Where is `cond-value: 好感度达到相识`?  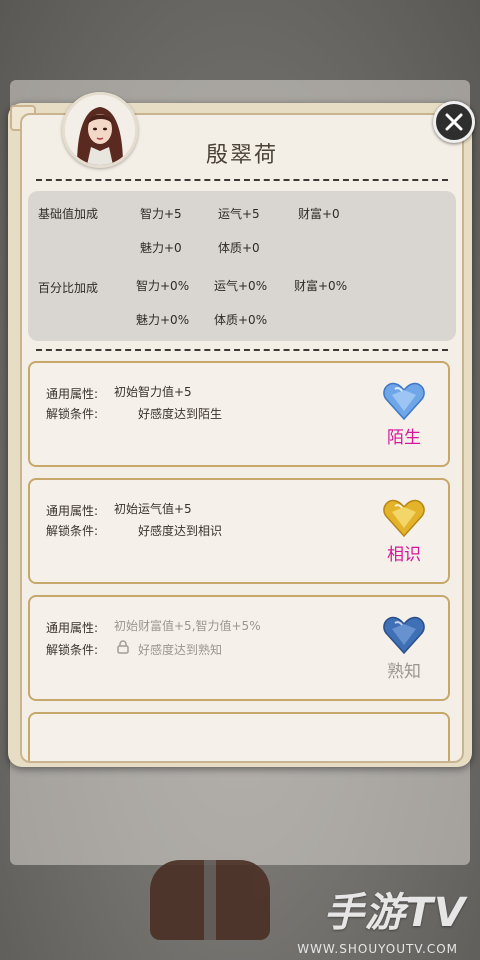
cond-value: 好感度达到相识 is located at coordinates (180, 531).